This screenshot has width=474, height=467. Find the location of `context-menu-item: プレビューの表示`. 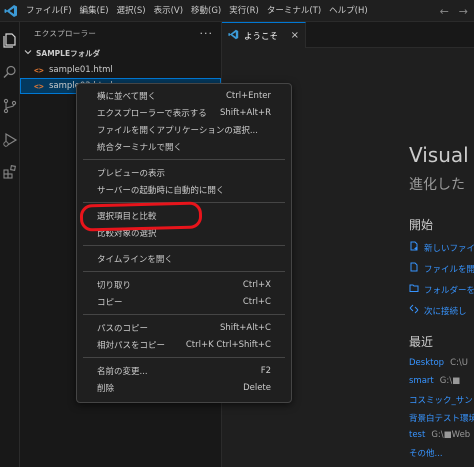

context-menu-item: プレビューの表示 is located at coordinates (184, 172).